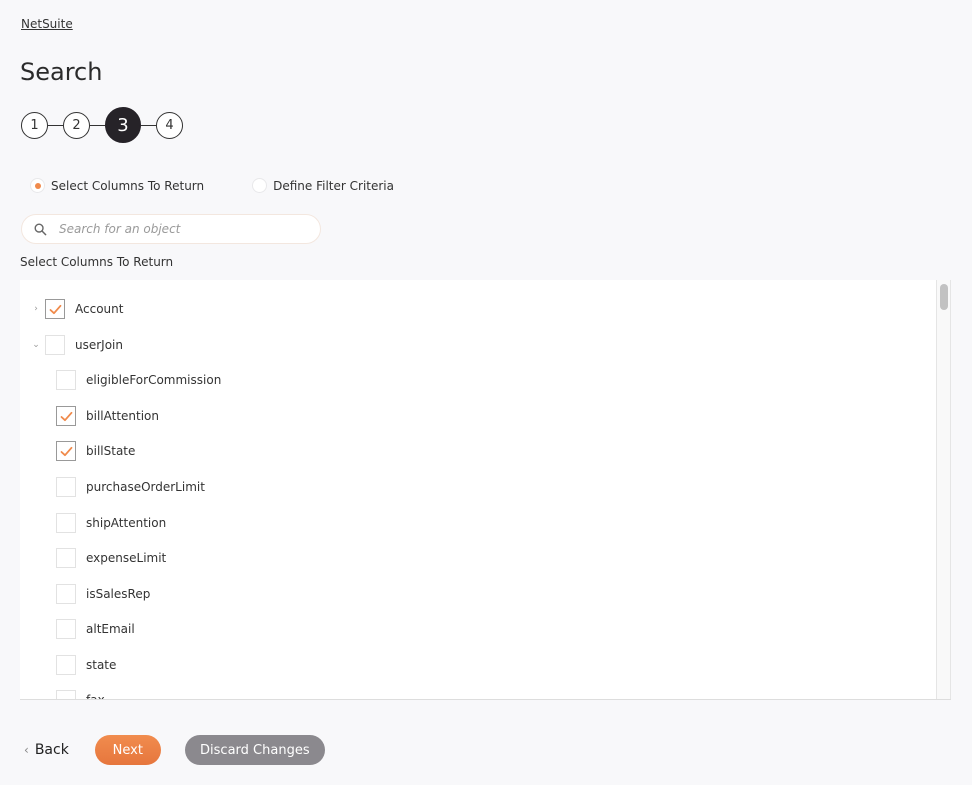 Image resolution: width=972 pixels, height=785 pixels. What do you see at coordinates (111, 451) in the screenshot?
I see `column-item-label: billState` at bounding box center [111, 451].